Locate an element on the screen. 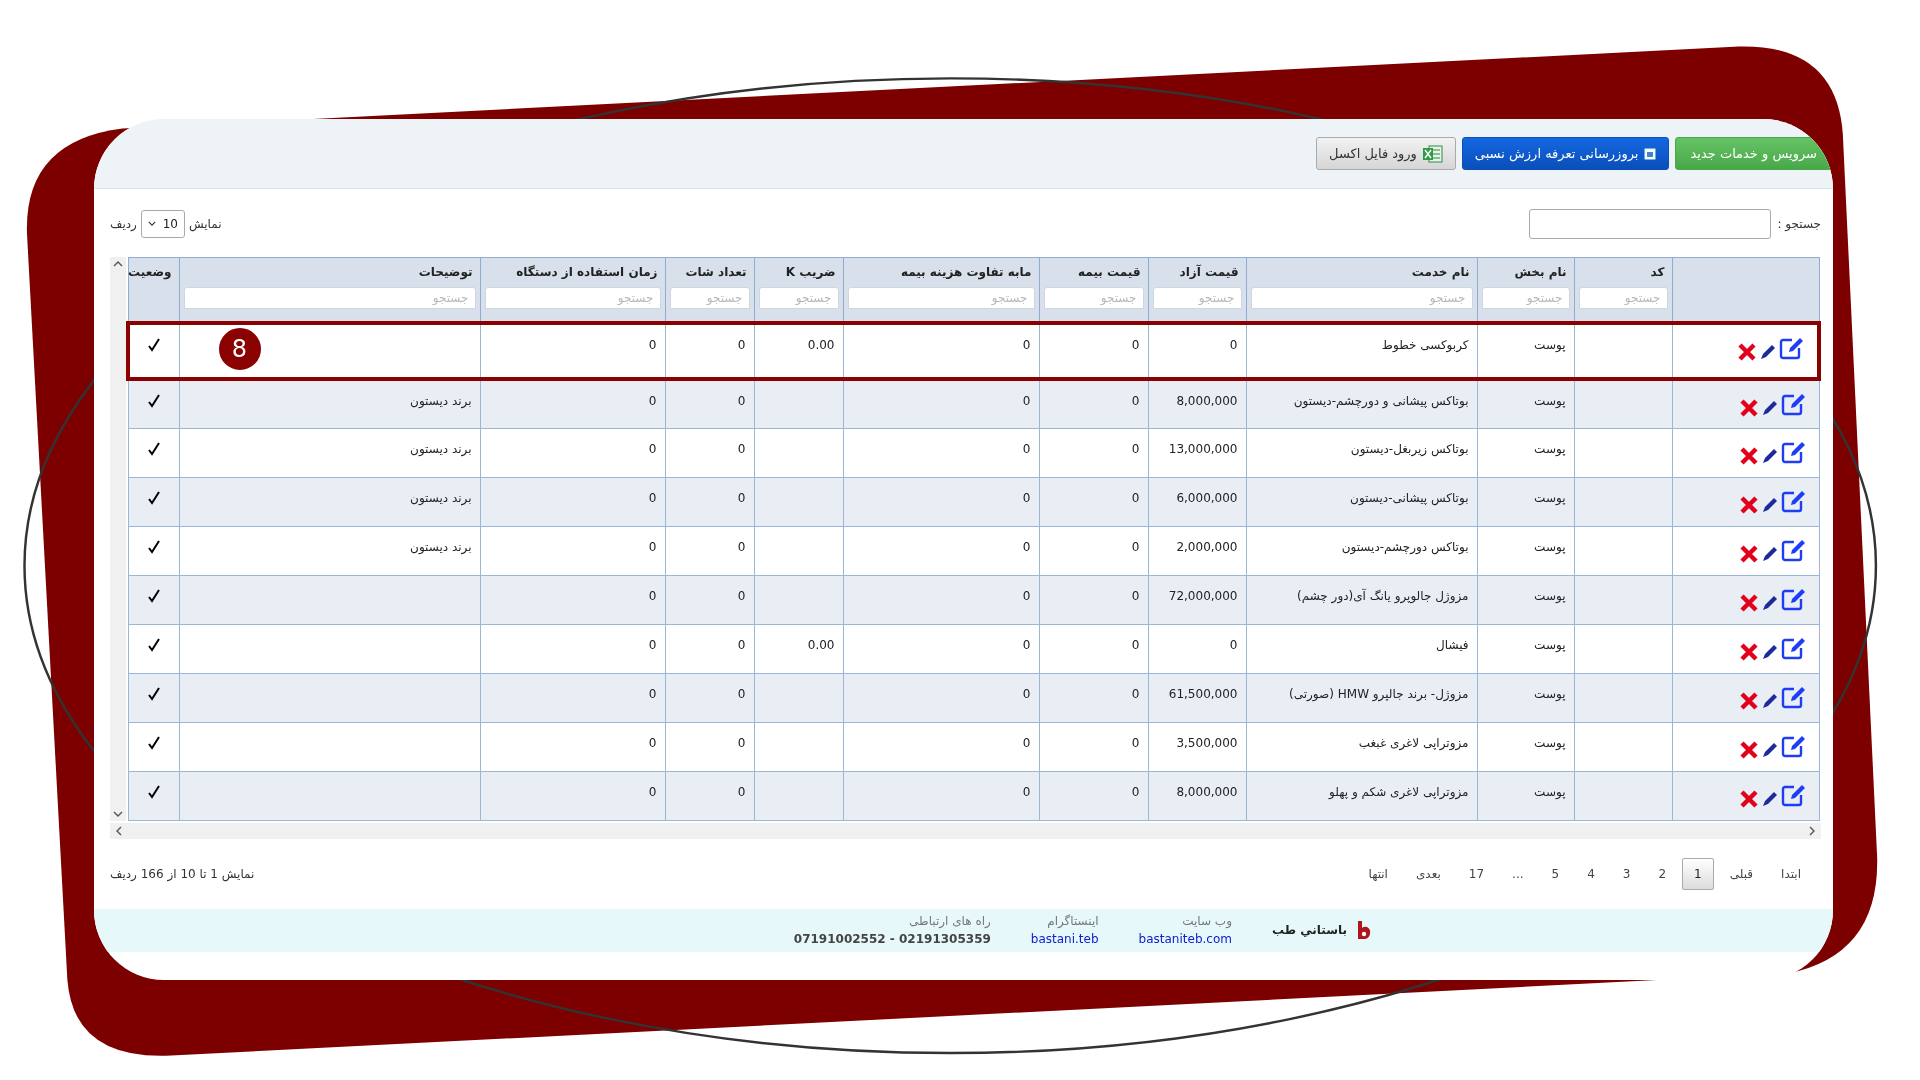 The height and width of the screenshot is (1080, 1920). page-size-label: نمایش is located at coordinates (205, 223).